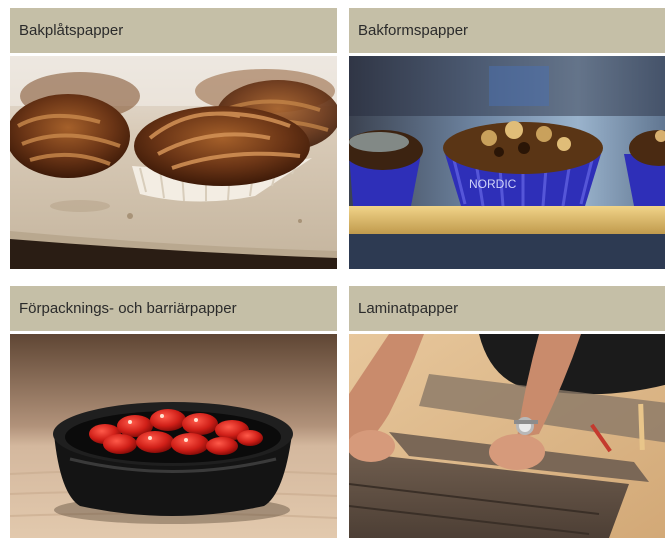  I want to click on card-title: Bakformspapper, so click(413, 30).